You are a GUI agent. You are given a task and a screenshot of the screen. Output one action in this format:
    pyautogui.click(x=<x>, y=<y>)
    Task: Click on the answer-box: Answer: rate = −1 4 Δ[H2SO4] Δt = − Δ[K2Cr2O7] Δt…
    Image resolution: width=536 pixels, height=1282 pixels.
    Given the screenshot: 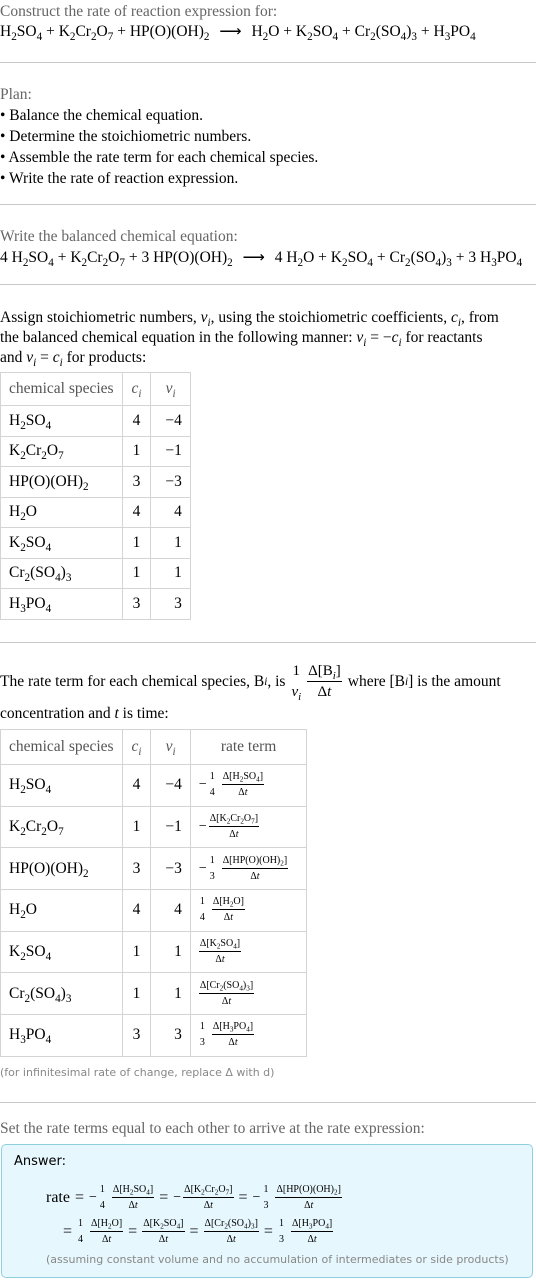 What is the action you would take?
    pyautogui.click(x=267, y=1211)
    